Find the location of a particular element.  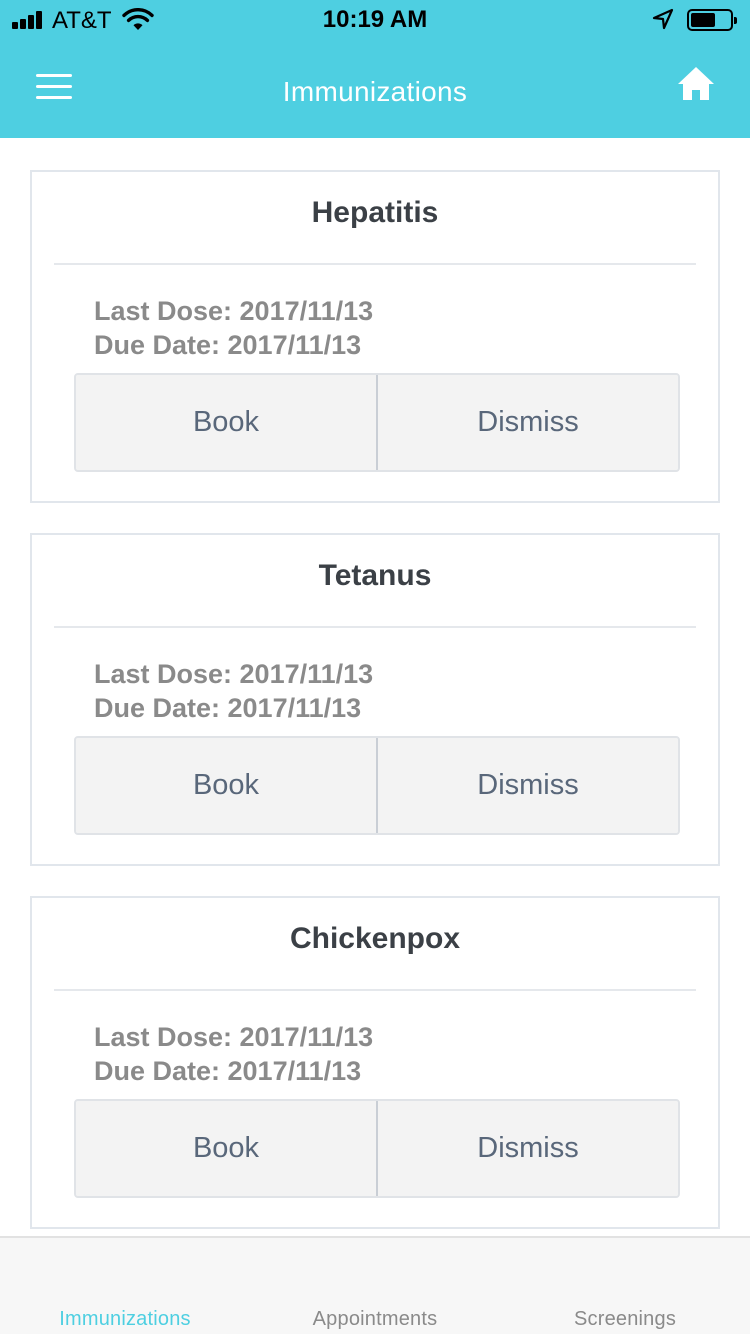

vaccine-name: Chickenpox is located at coordinates (375, 938).